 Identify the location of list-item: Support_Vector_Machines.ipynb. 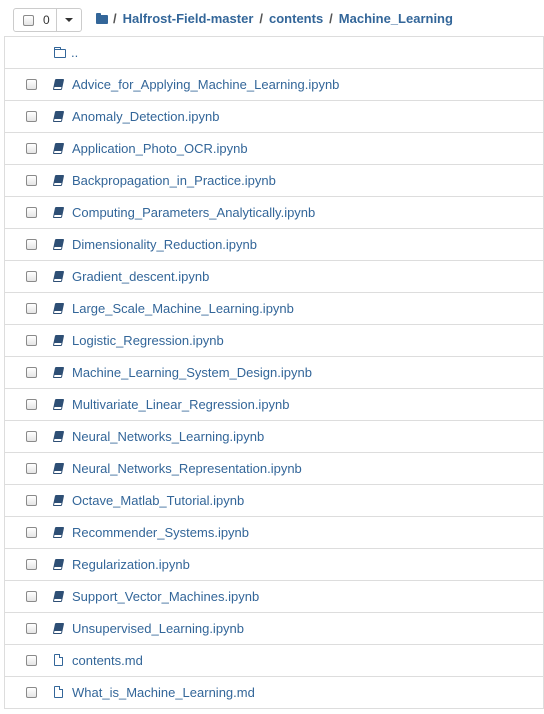
(274, 597).